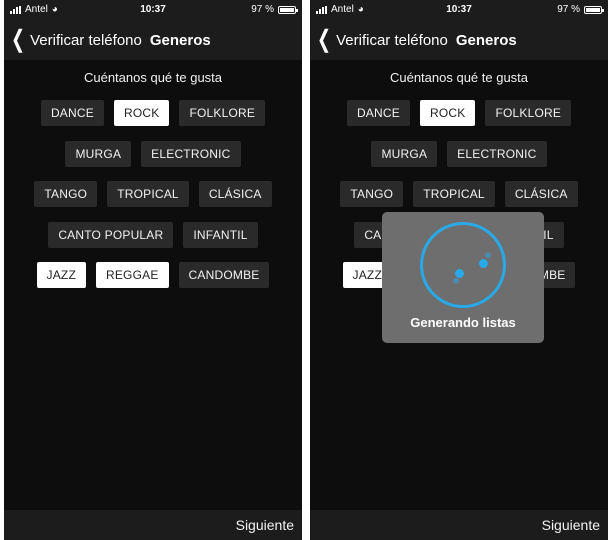 Image resolution: width=608 pixels, height=540 pixels. What do you see at coordinates (61, 275) in the screenshot?
I see `genre-chip-jazz: JAZZ` at bounding box center [61, 275].